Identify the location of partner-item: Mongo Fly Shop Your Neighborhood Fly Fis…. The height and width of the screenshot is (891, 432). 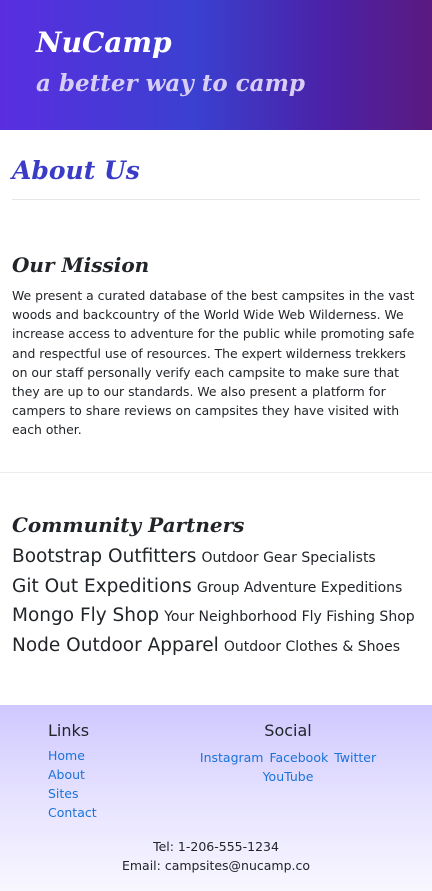
(222, 620).